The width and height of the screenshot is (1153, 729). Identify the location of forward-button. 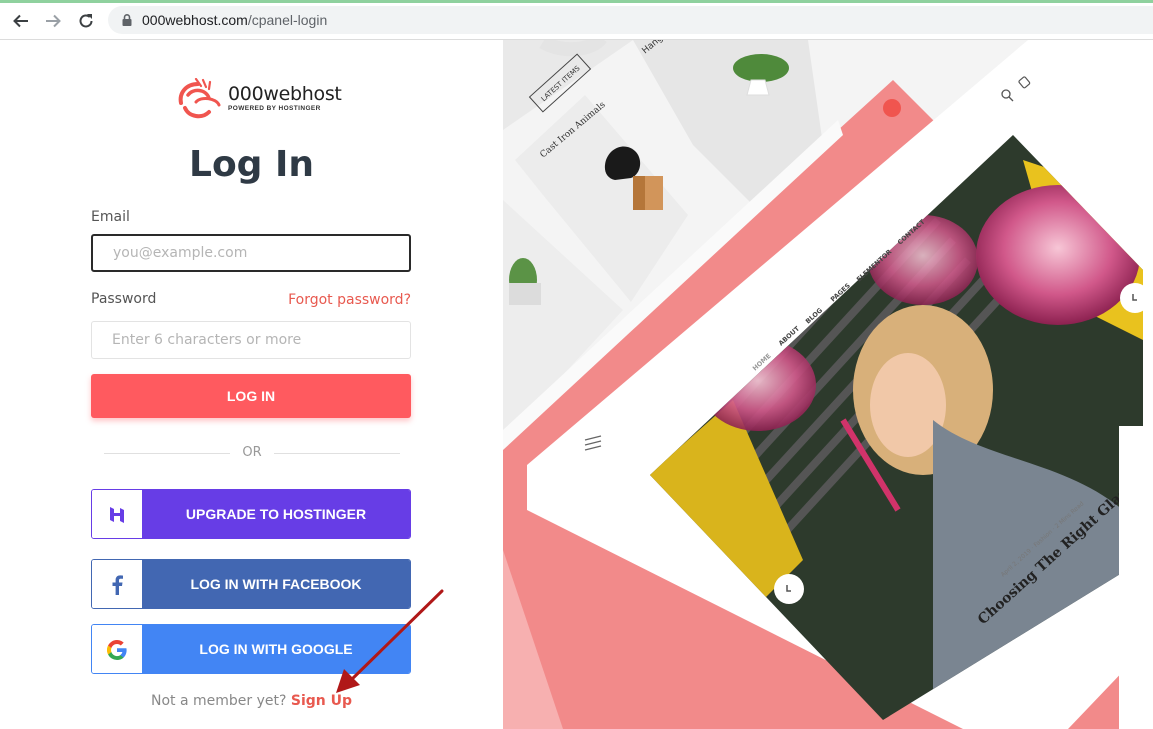
(53, 21).